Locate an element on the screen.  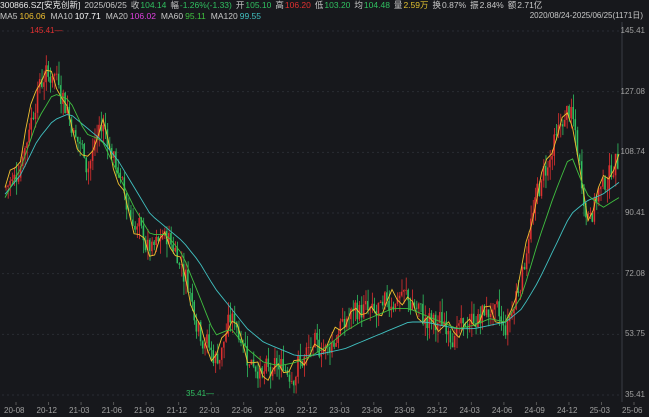
x-tick-label: 23-03 is located at coordinates (339, 410).